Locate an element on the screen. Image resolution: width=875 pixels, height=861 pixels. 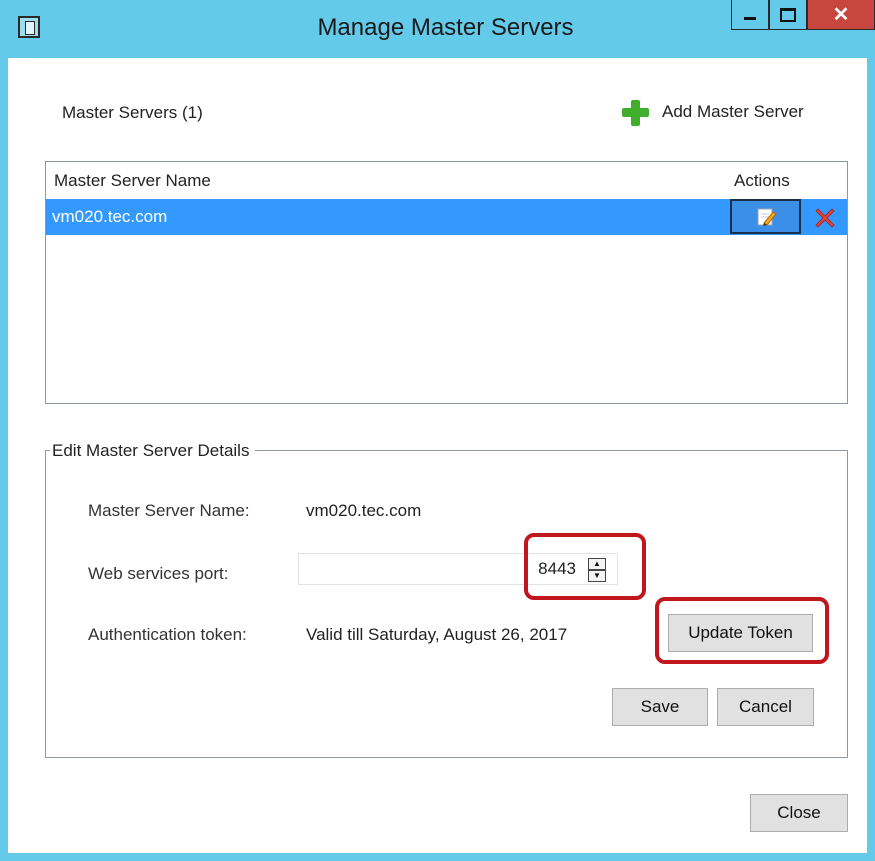
servers-count-label: Master Servers (1) is located at coordinates (132, 112).